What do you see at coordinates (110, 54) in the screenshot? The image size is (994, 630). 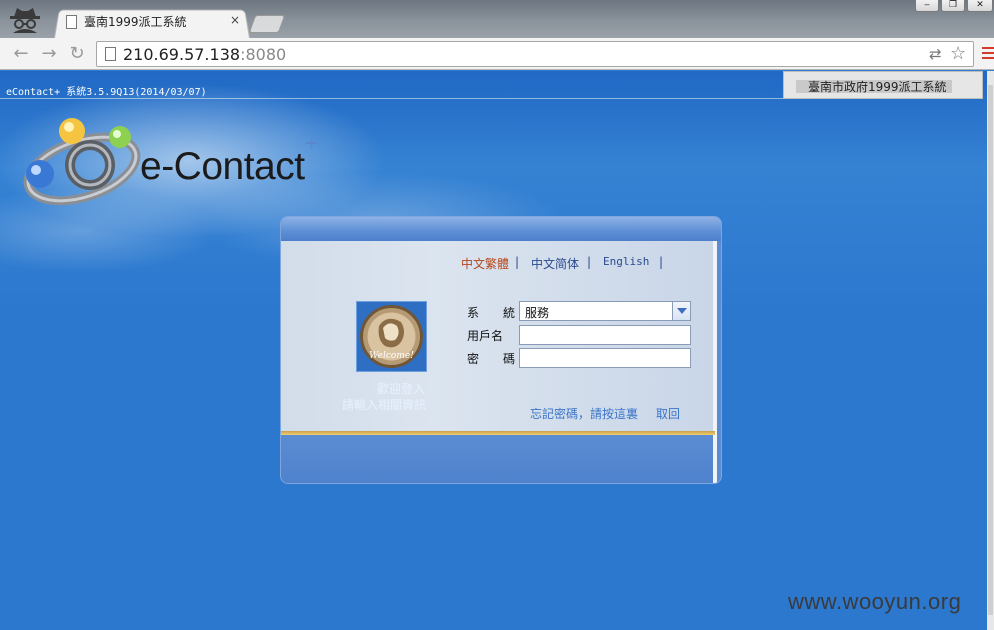 I see `page-icon` at bounding box center [110, 54].